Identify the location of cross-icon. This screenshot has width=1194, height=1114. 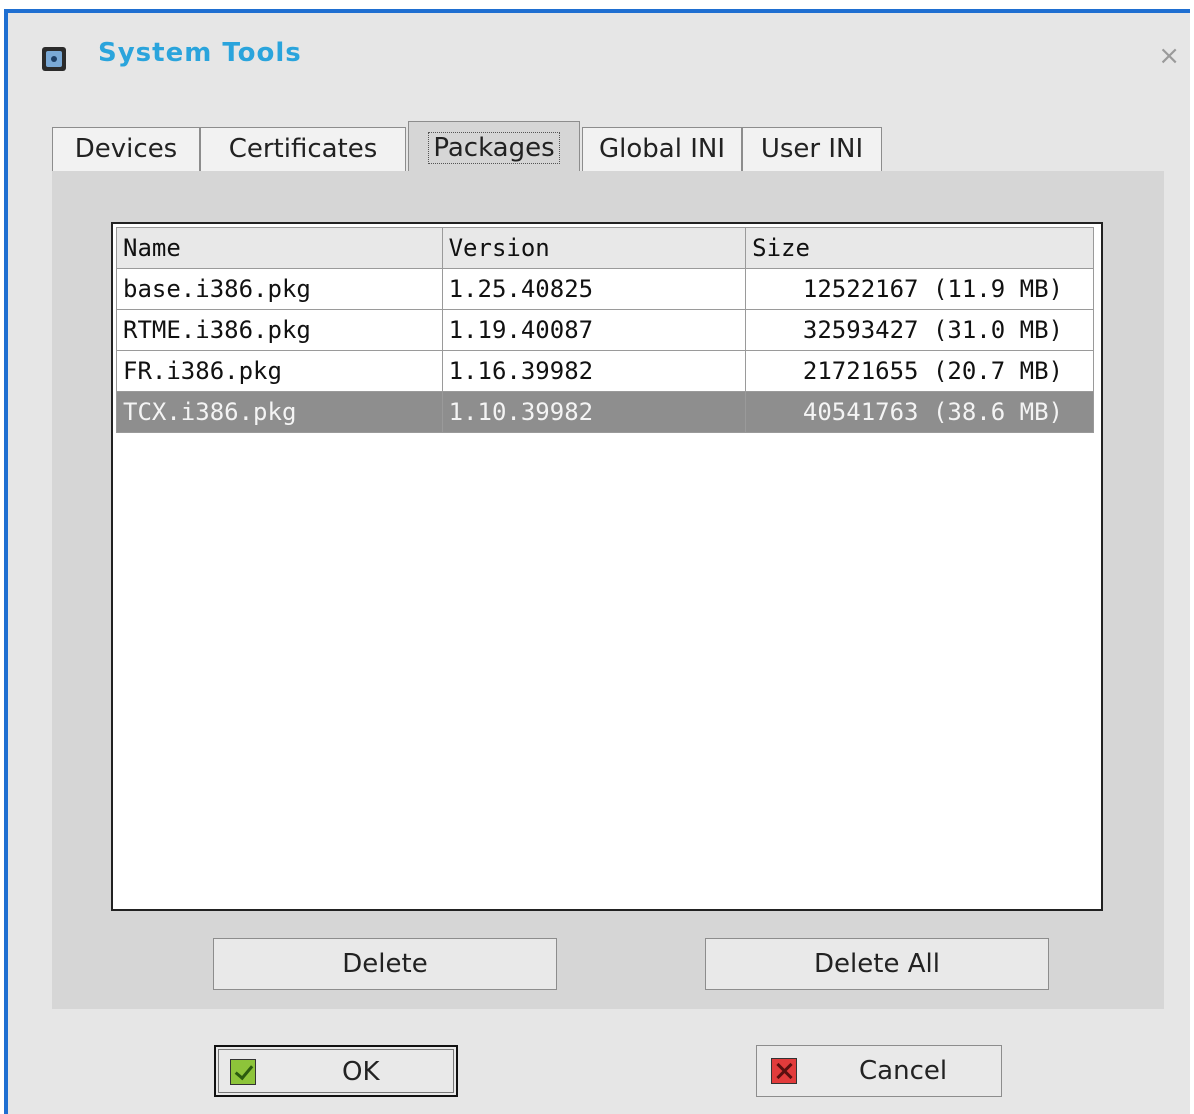
(784, 1071).